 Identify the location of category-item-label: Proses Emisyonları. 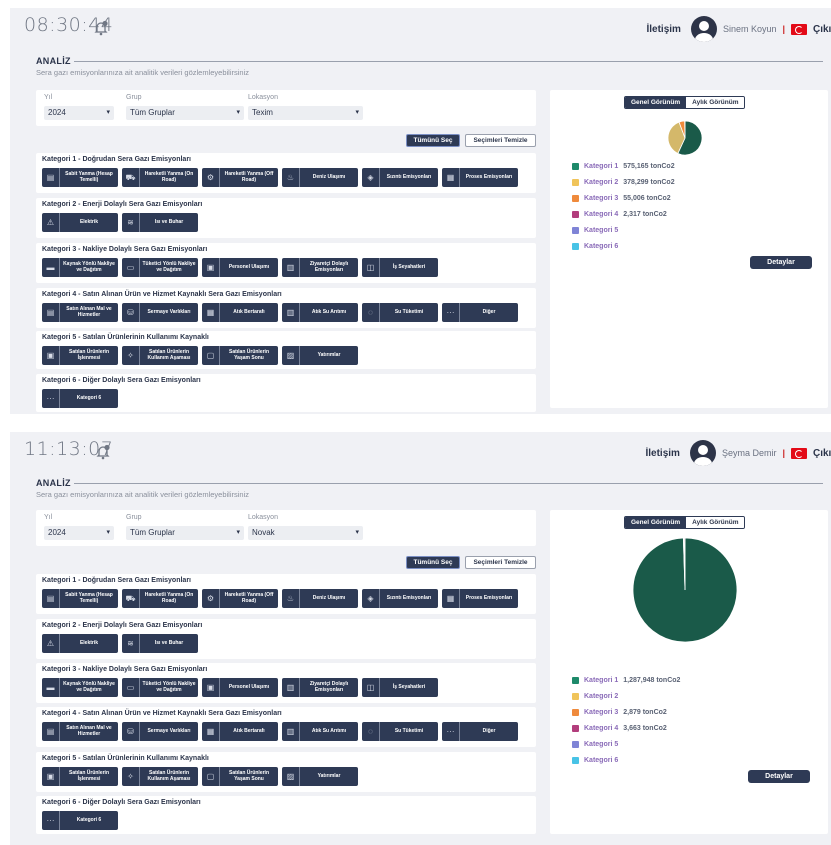
(489, 597).